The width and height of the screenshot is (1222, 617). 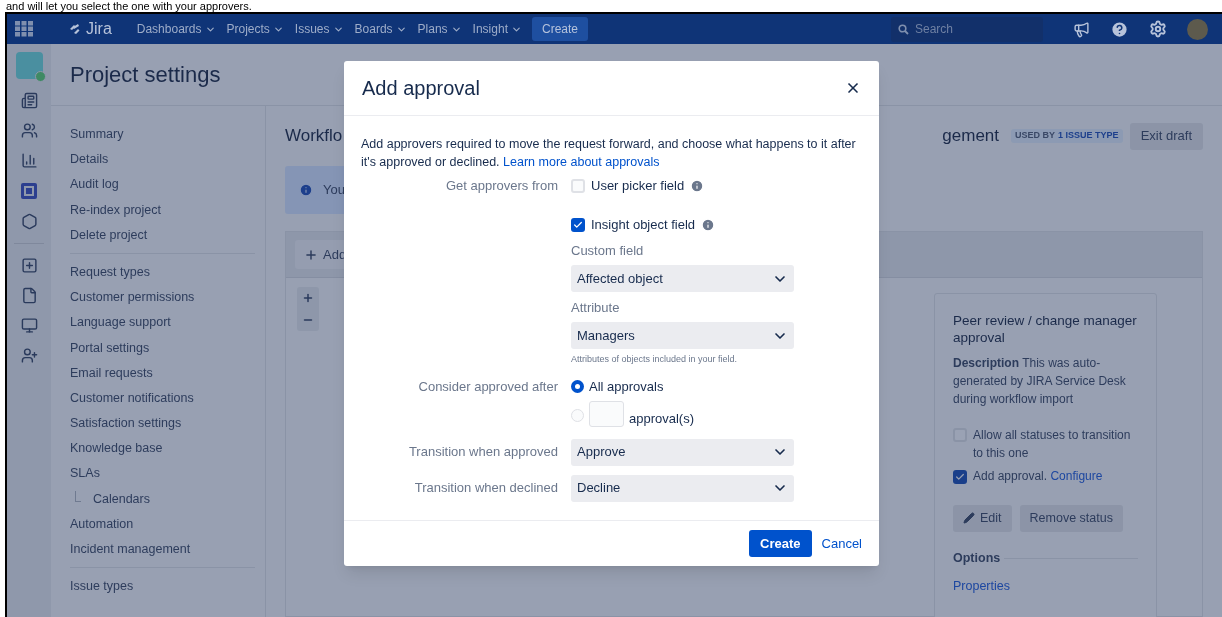 I want to click on search-icon, so click(x=903, y=29).